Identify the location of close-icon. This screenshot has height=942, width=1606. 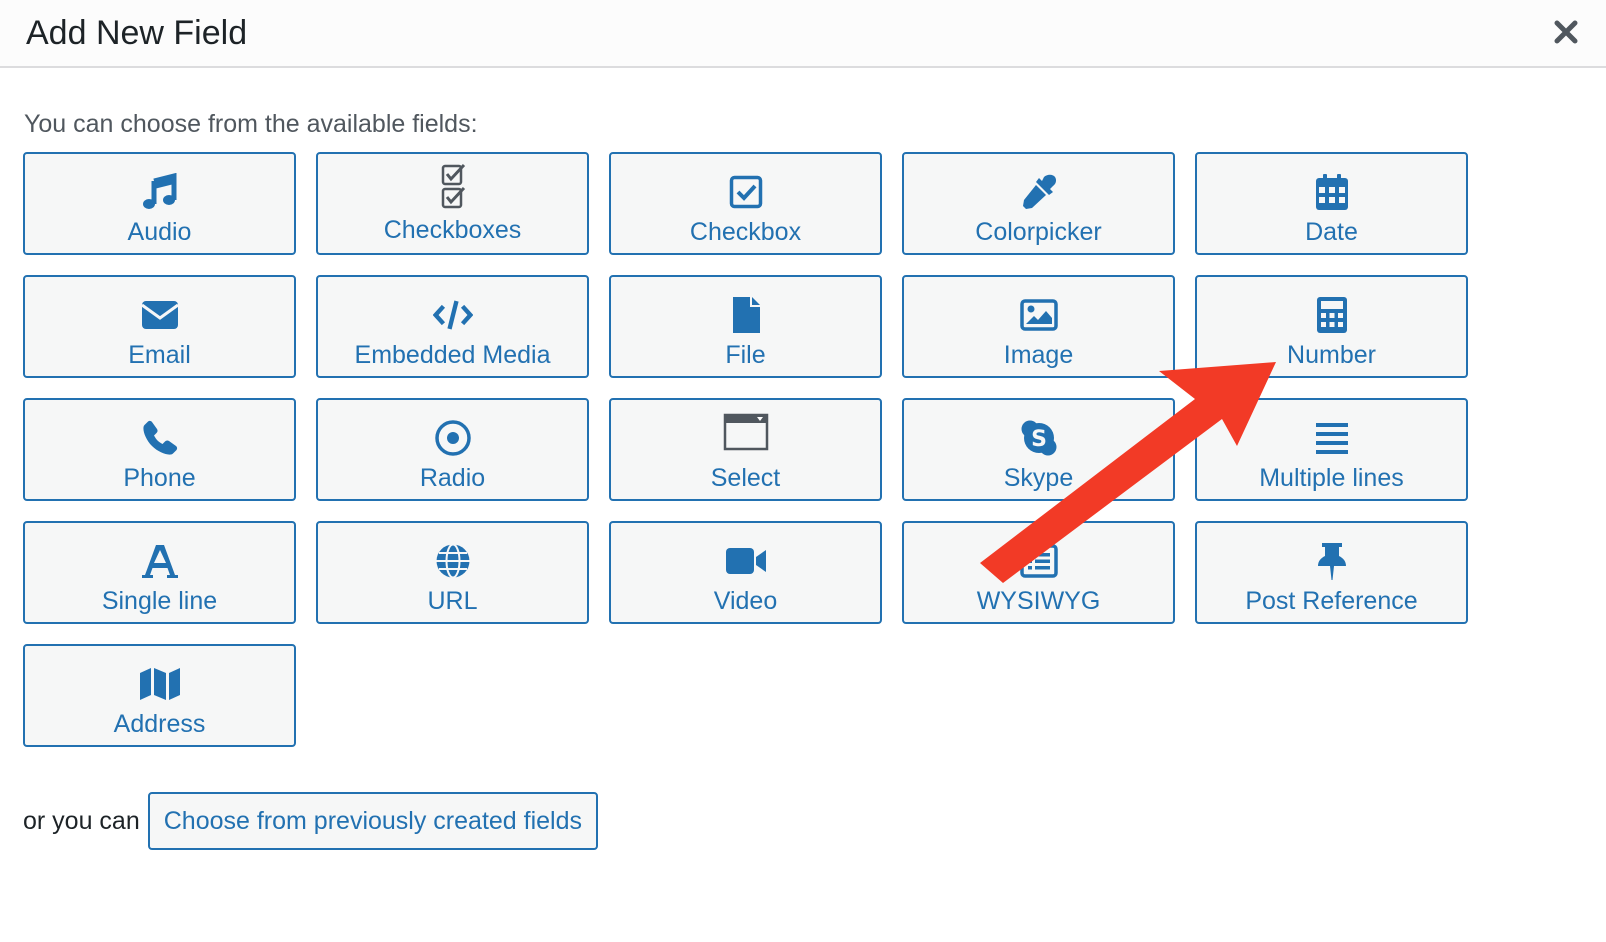
(1566, 32).